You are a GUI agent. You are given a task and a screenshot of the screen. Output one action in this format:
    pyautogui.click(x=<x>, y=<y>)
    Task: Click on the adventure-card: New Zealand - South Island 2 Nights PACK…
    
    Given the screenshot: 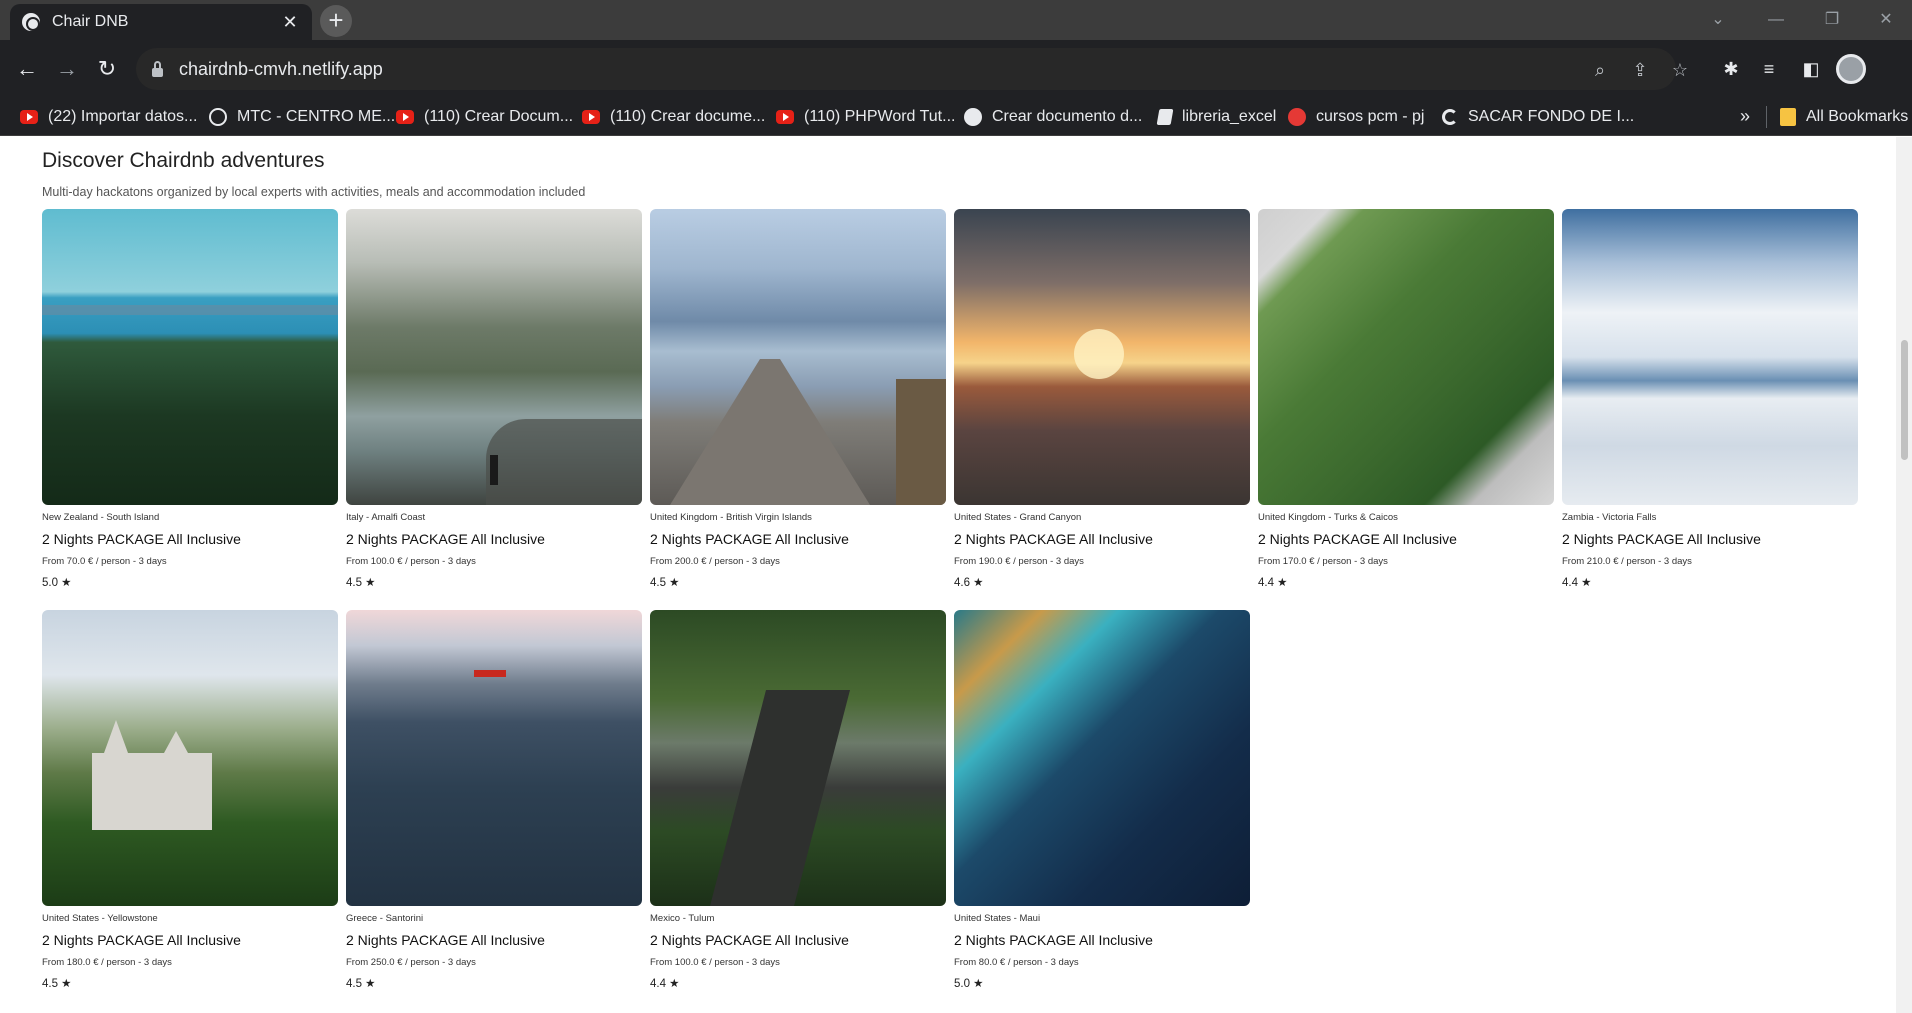 What is the action you would take?
    pyautogui.click(x=190, y=399)
    